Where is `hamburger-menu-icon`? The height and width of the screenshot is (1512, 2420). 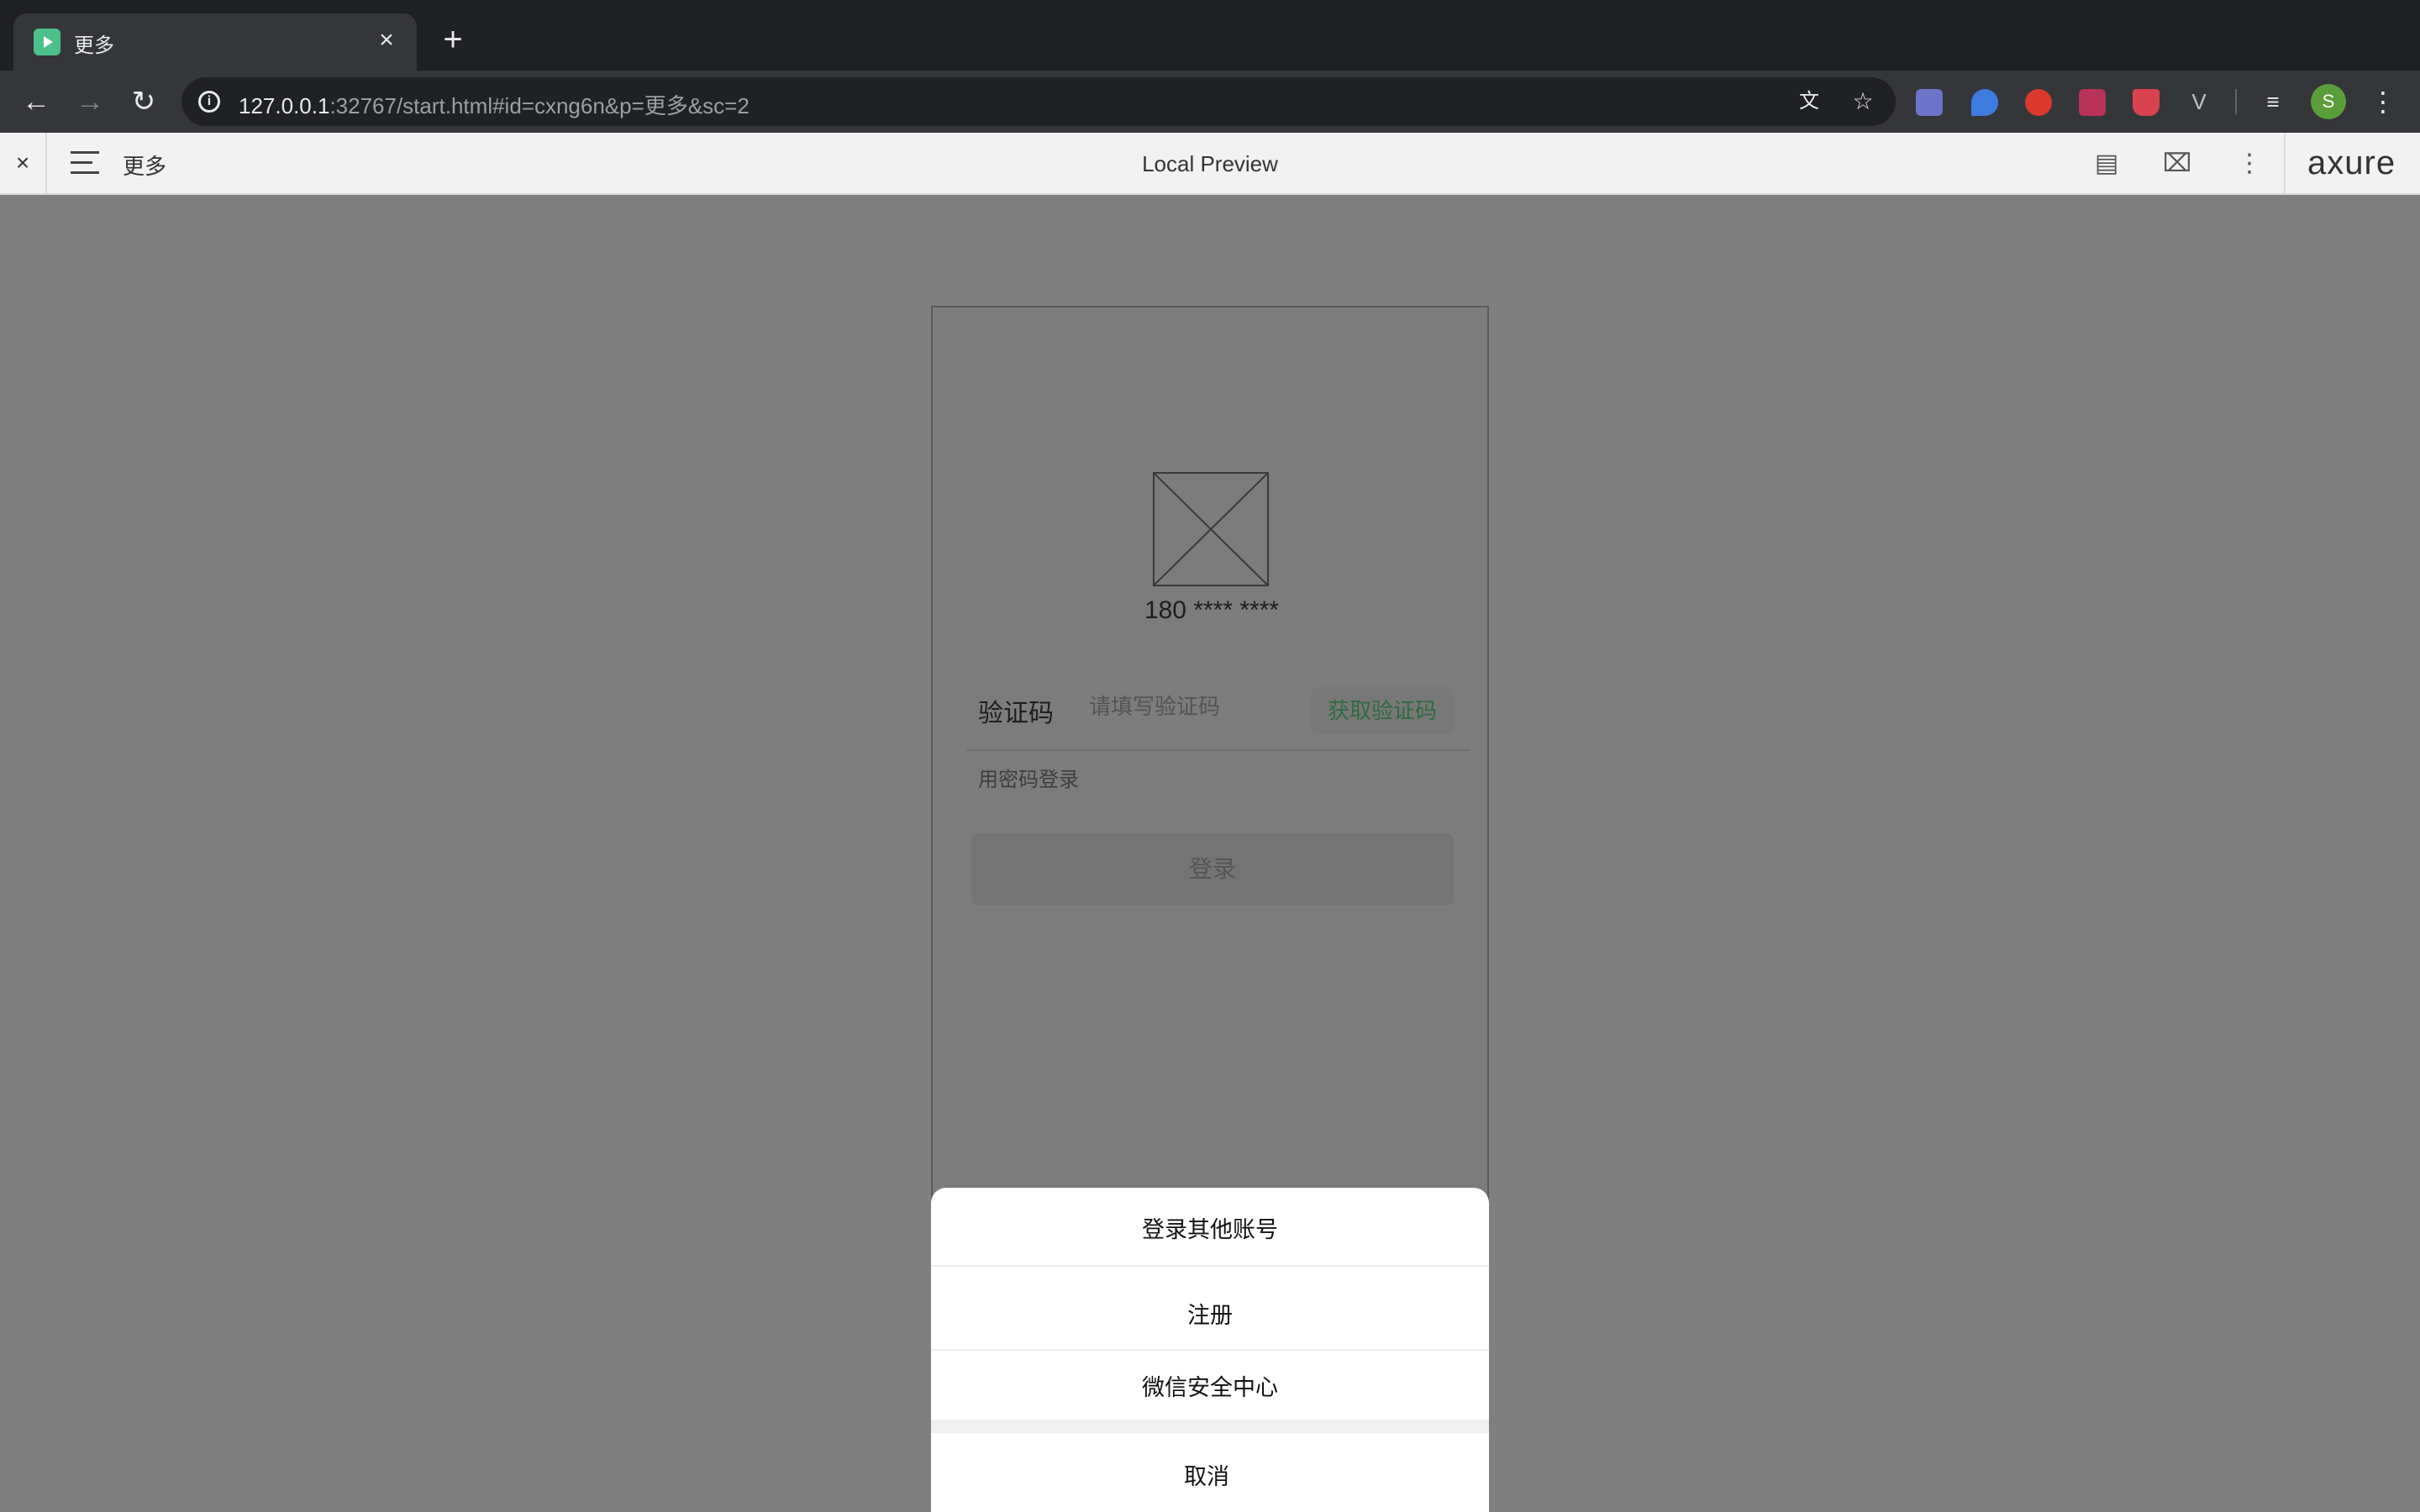 hamburger-menu-icon is located at coordinates (85, 163).